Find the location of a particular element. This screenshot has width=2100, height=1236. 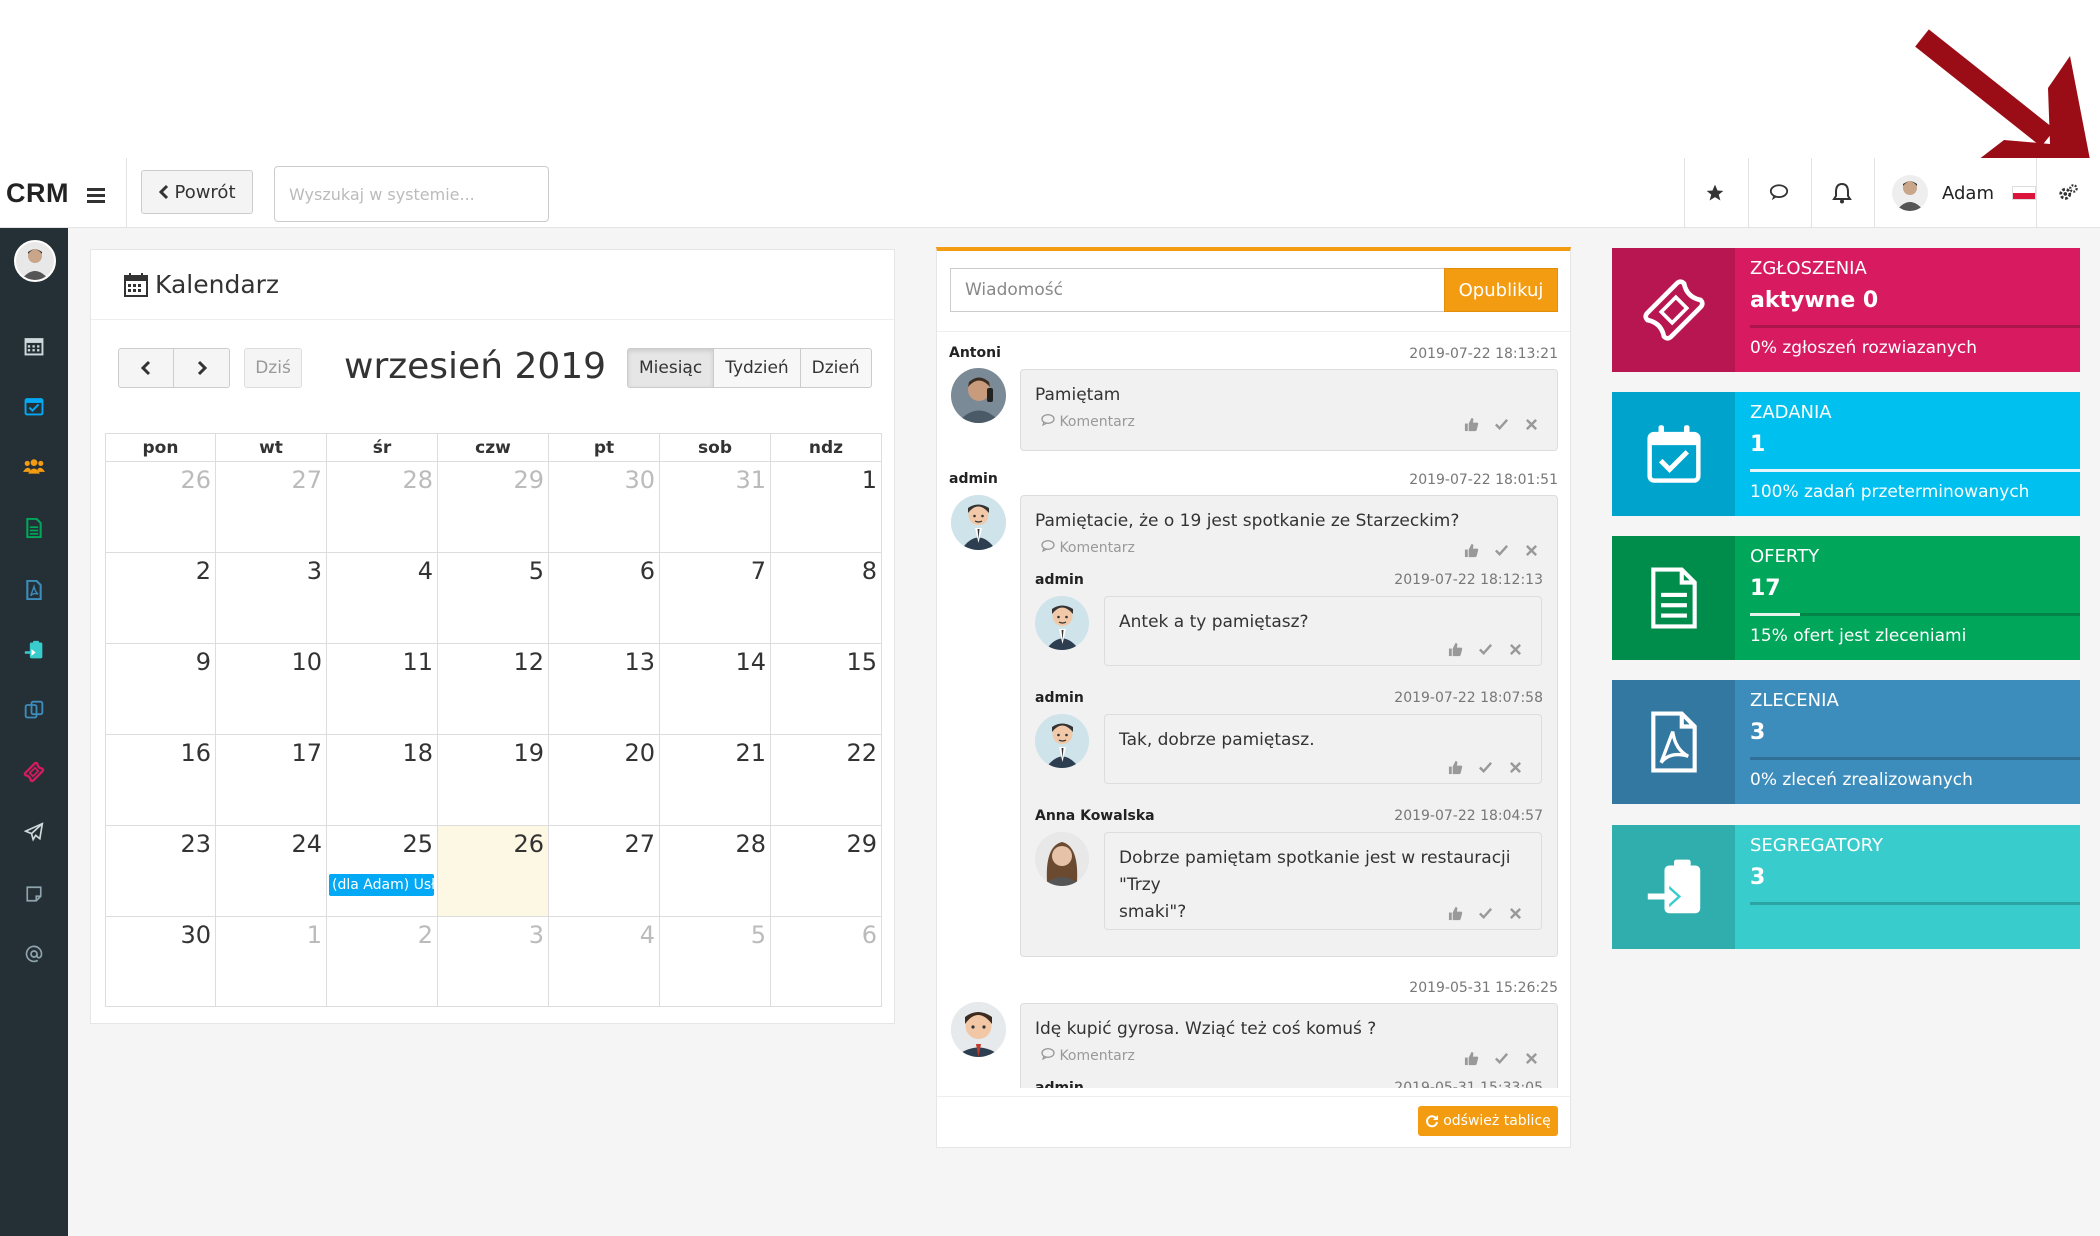

favorites-star-icon is located at coordinates (1715, 193).